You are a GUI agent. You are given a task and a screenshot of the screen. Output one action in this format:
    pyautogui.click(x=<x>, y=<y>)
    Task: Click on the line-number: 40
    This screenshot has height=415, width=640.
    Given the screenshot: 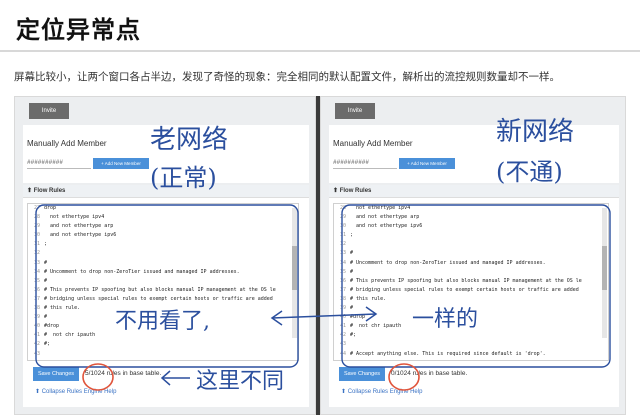 What is the action you would take?
    pyautogui.click(x=342, y=317)
    